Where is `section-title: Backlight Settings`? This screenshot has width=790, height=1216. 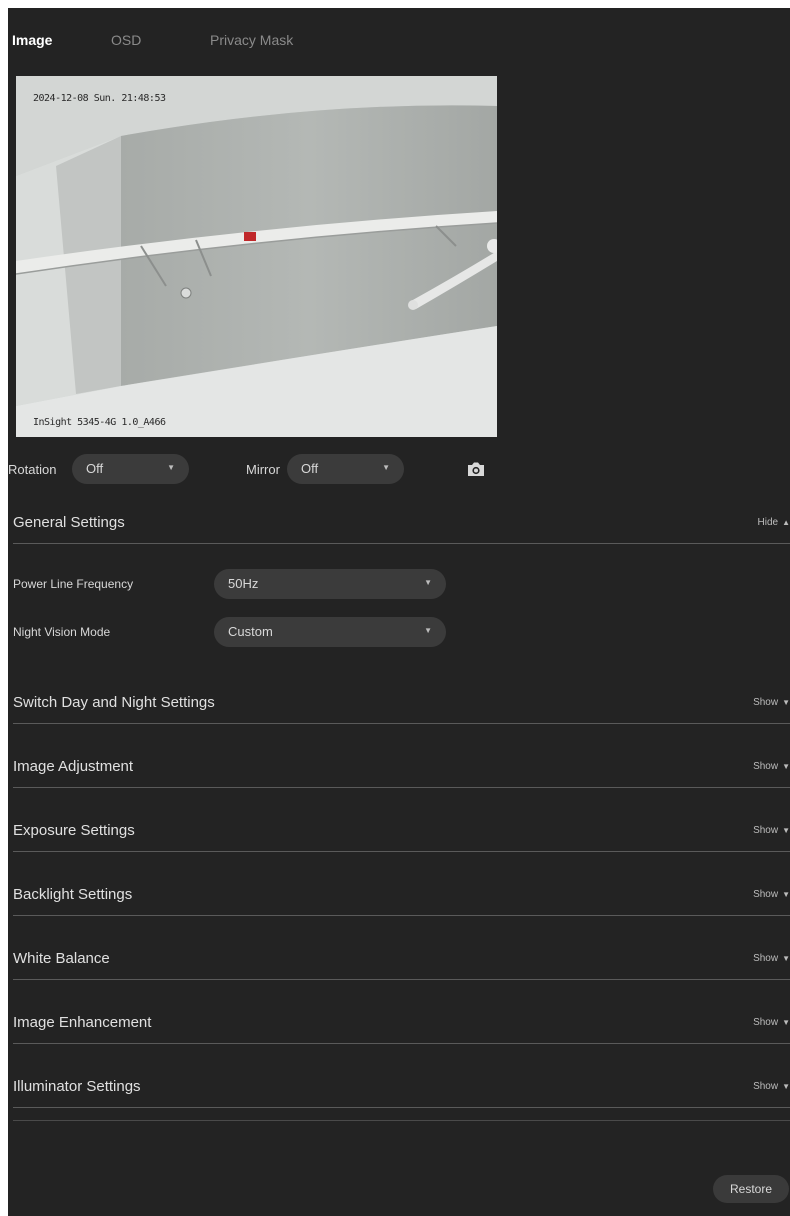
section-title: Backlight Settings is located at coordinates (73, 894).